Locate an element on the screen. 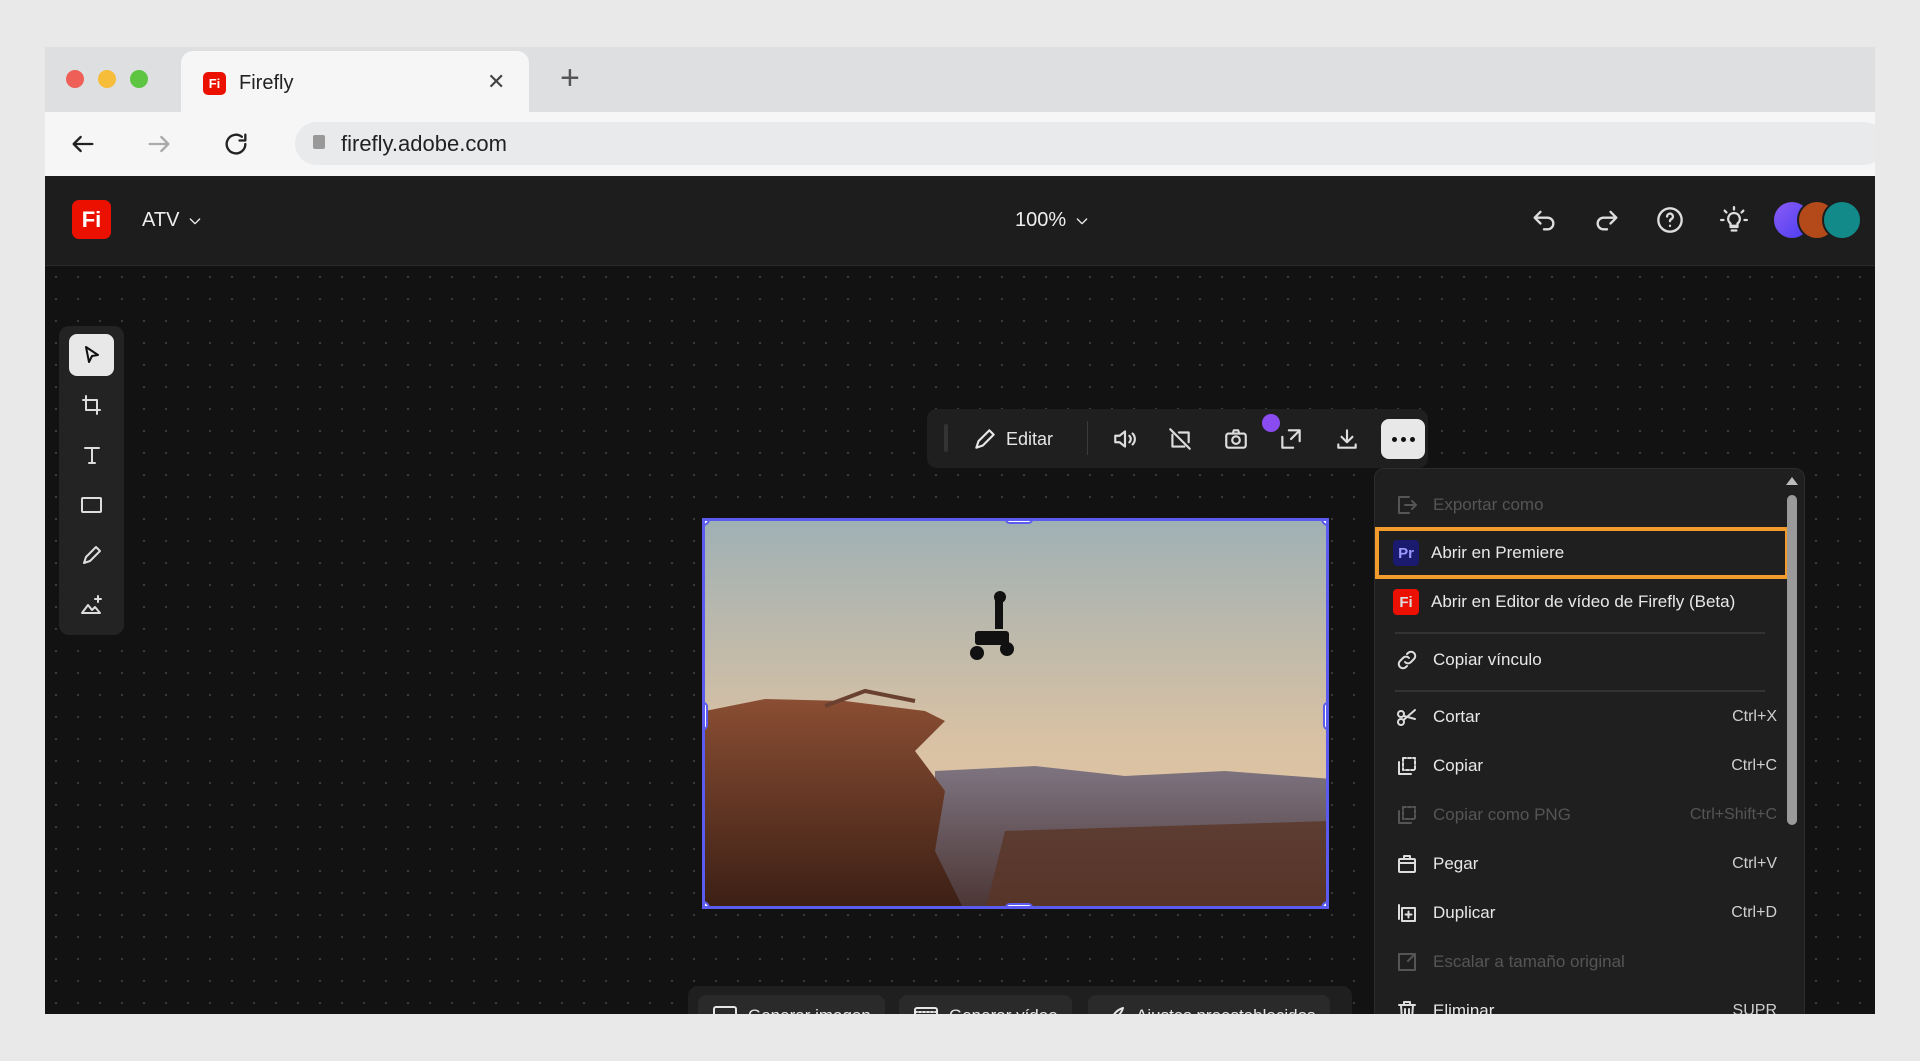 The image size is (1920, 1061). paste-icon is located at coordinates (1407, 864).